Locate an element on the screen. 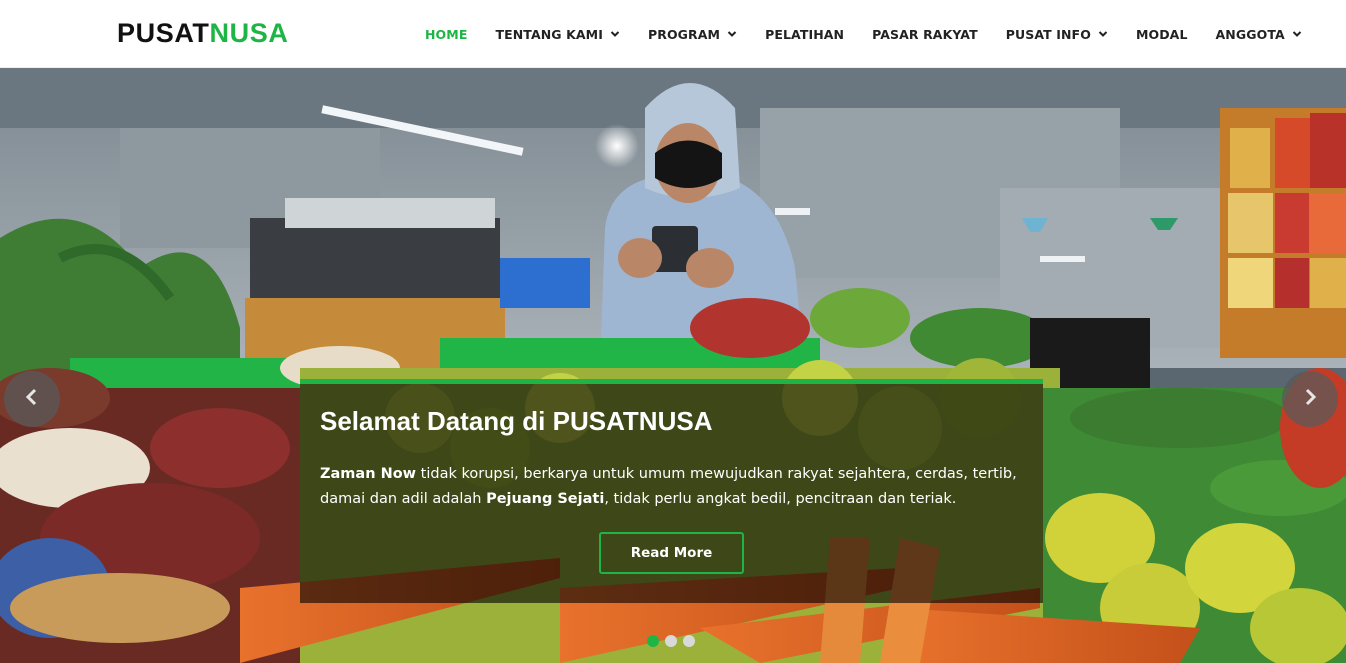  nav-tentang-kami: TENTANG KAMI is located at coordinates (557, 34).